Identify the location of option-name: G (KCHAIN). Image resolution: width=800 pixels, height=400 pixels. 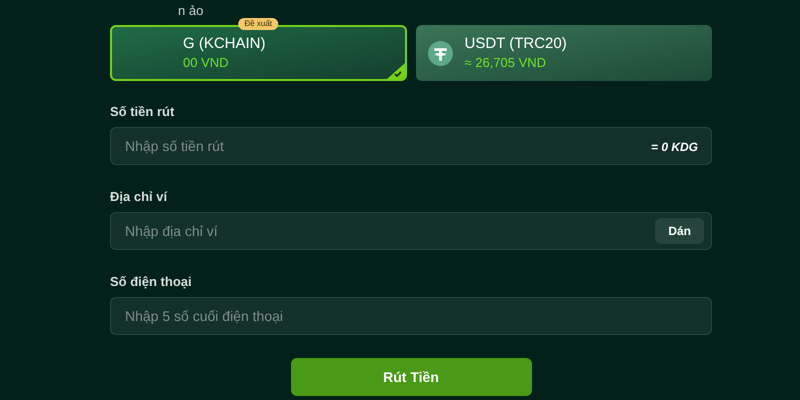
(224, 44).